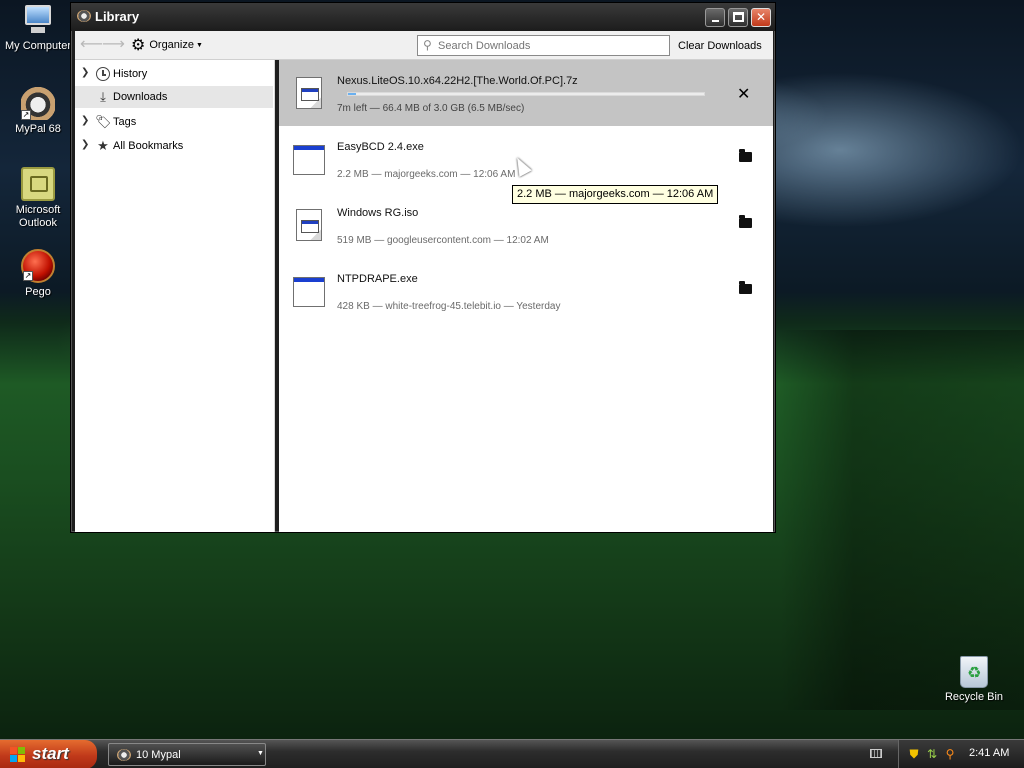 The width and height of the screenshot is (1024, 768). I want to click on recycle-bin-icon, so click(974, 672).